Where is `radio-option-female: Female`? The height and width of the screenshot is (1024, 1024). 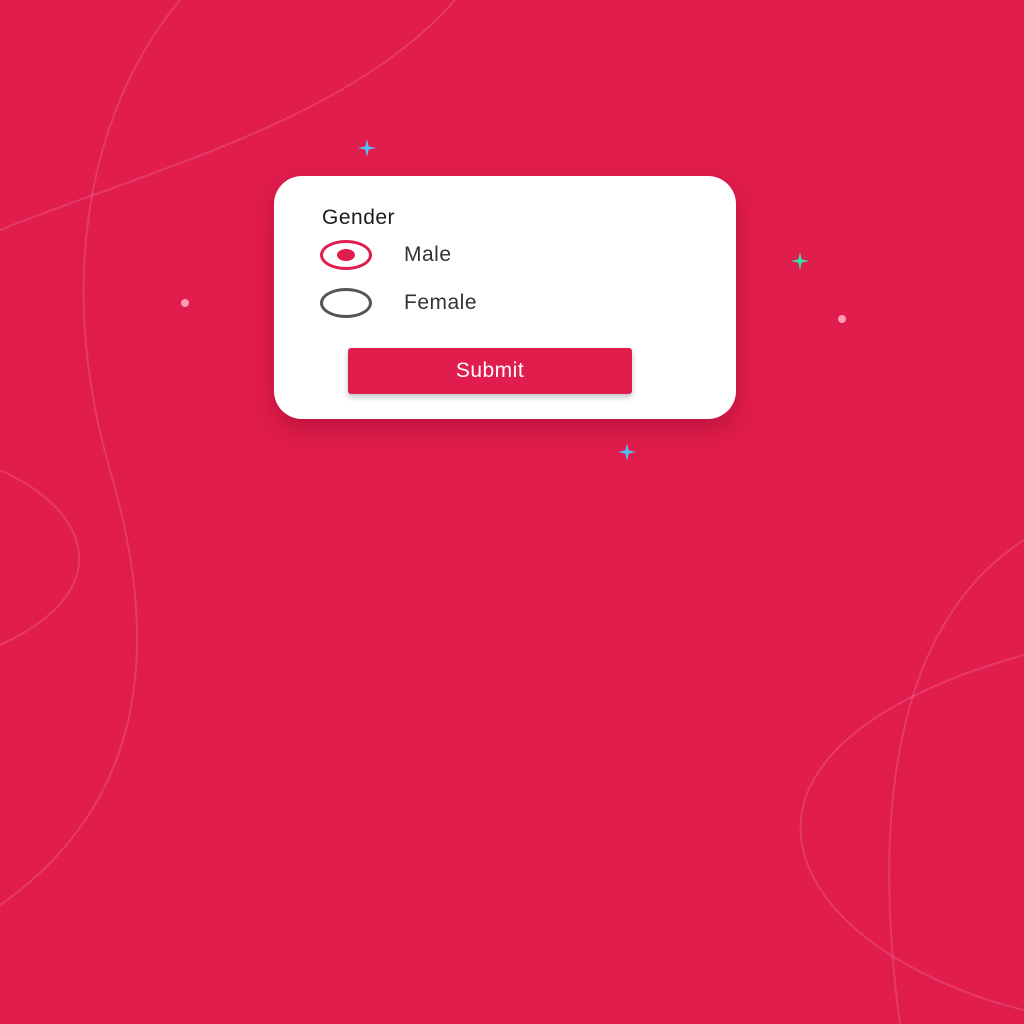
radio-option-female: Female is located at coordinates (398, 303).